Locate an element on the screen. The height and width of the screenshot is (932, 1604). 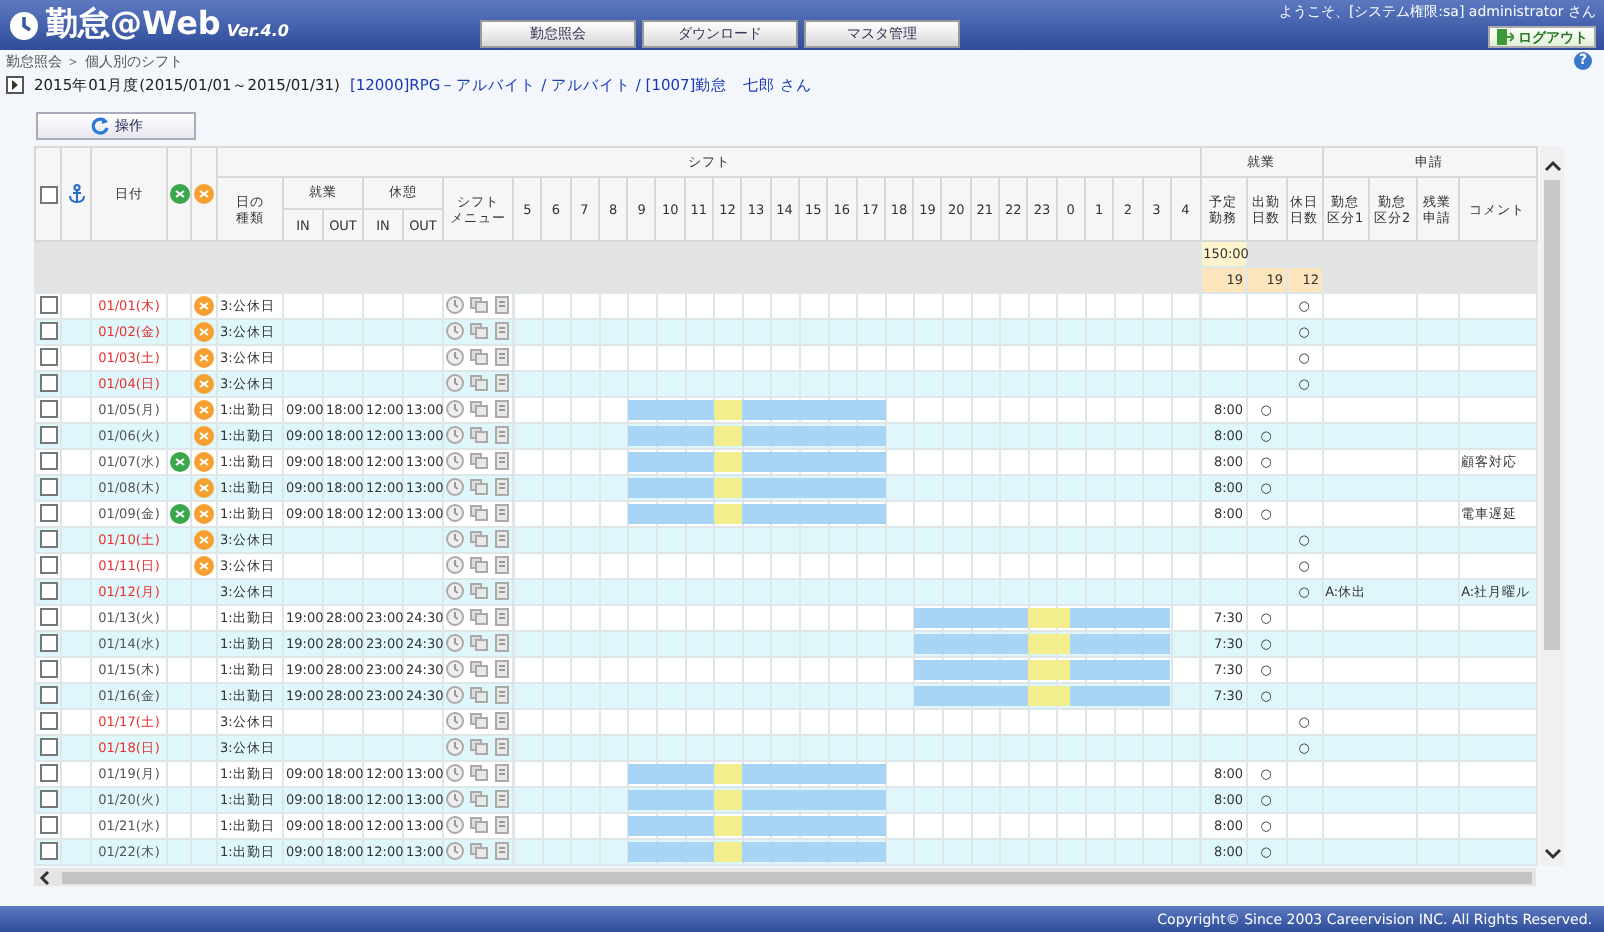
scroll-up-icon is located at coordinates (1552, 166).